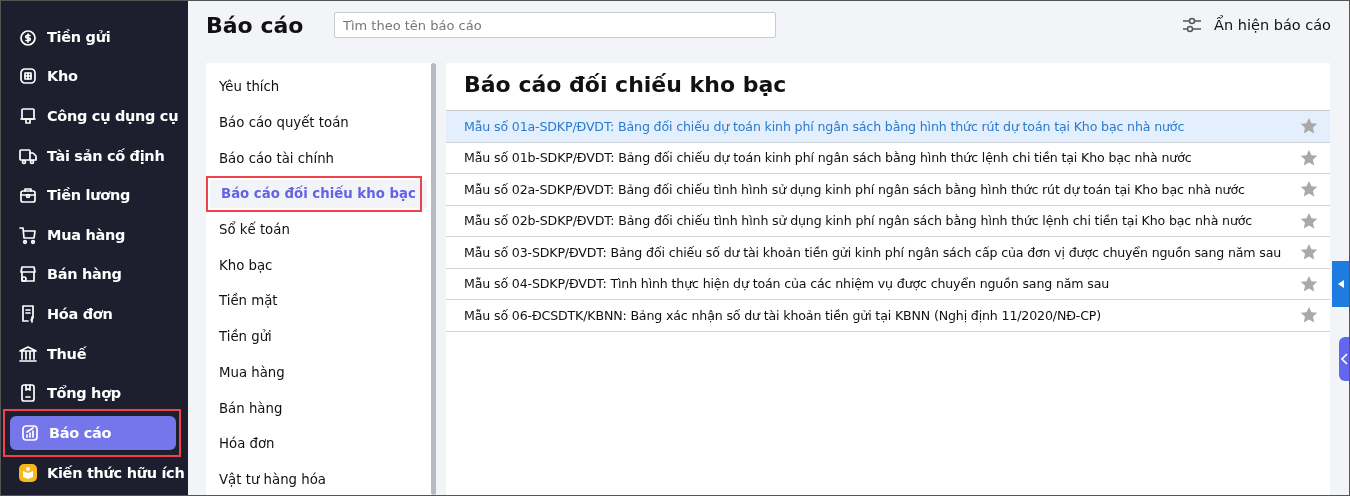 This screenshot has width=1350, height=496. What do you see at coordinates (783, 315) in the screenshot?
I see `report-name: Mẫu số 06-ĐCSDTK/KBNN: Bảng xác nhận số dư tài khoản tiền gửi tại KBNN (Nghị định 11/2020/NĐ-CP)` at bounding box center [783, 315].